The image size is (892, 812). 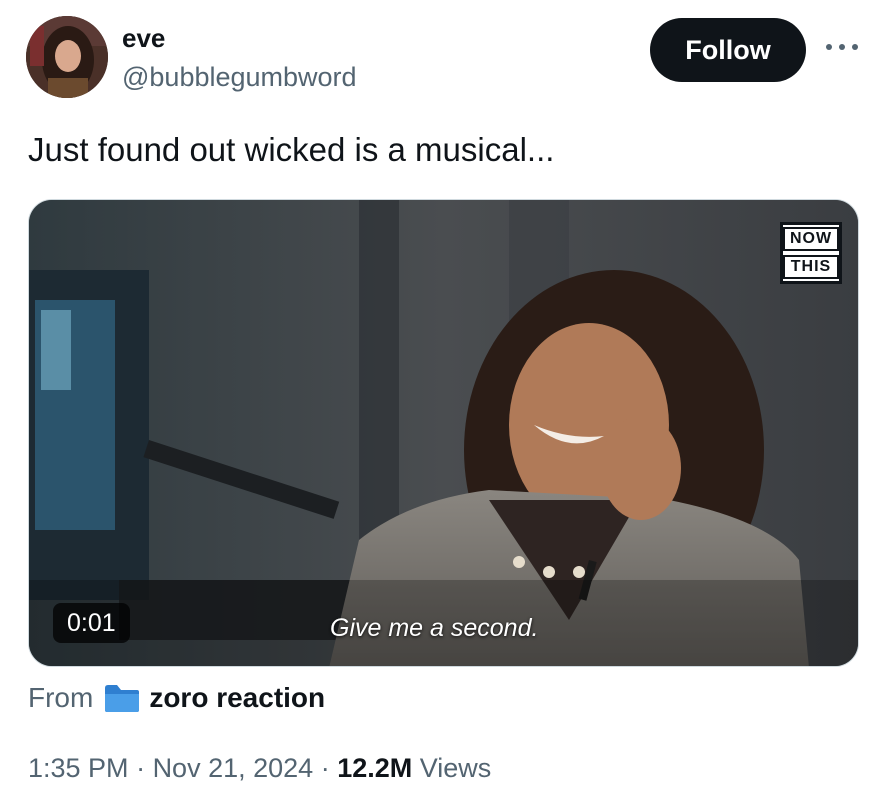 What do you see at coordinates (237, 698) in the screenshot?
I see `source-name-link: zoro reaction` at bounding box center [237, 698].